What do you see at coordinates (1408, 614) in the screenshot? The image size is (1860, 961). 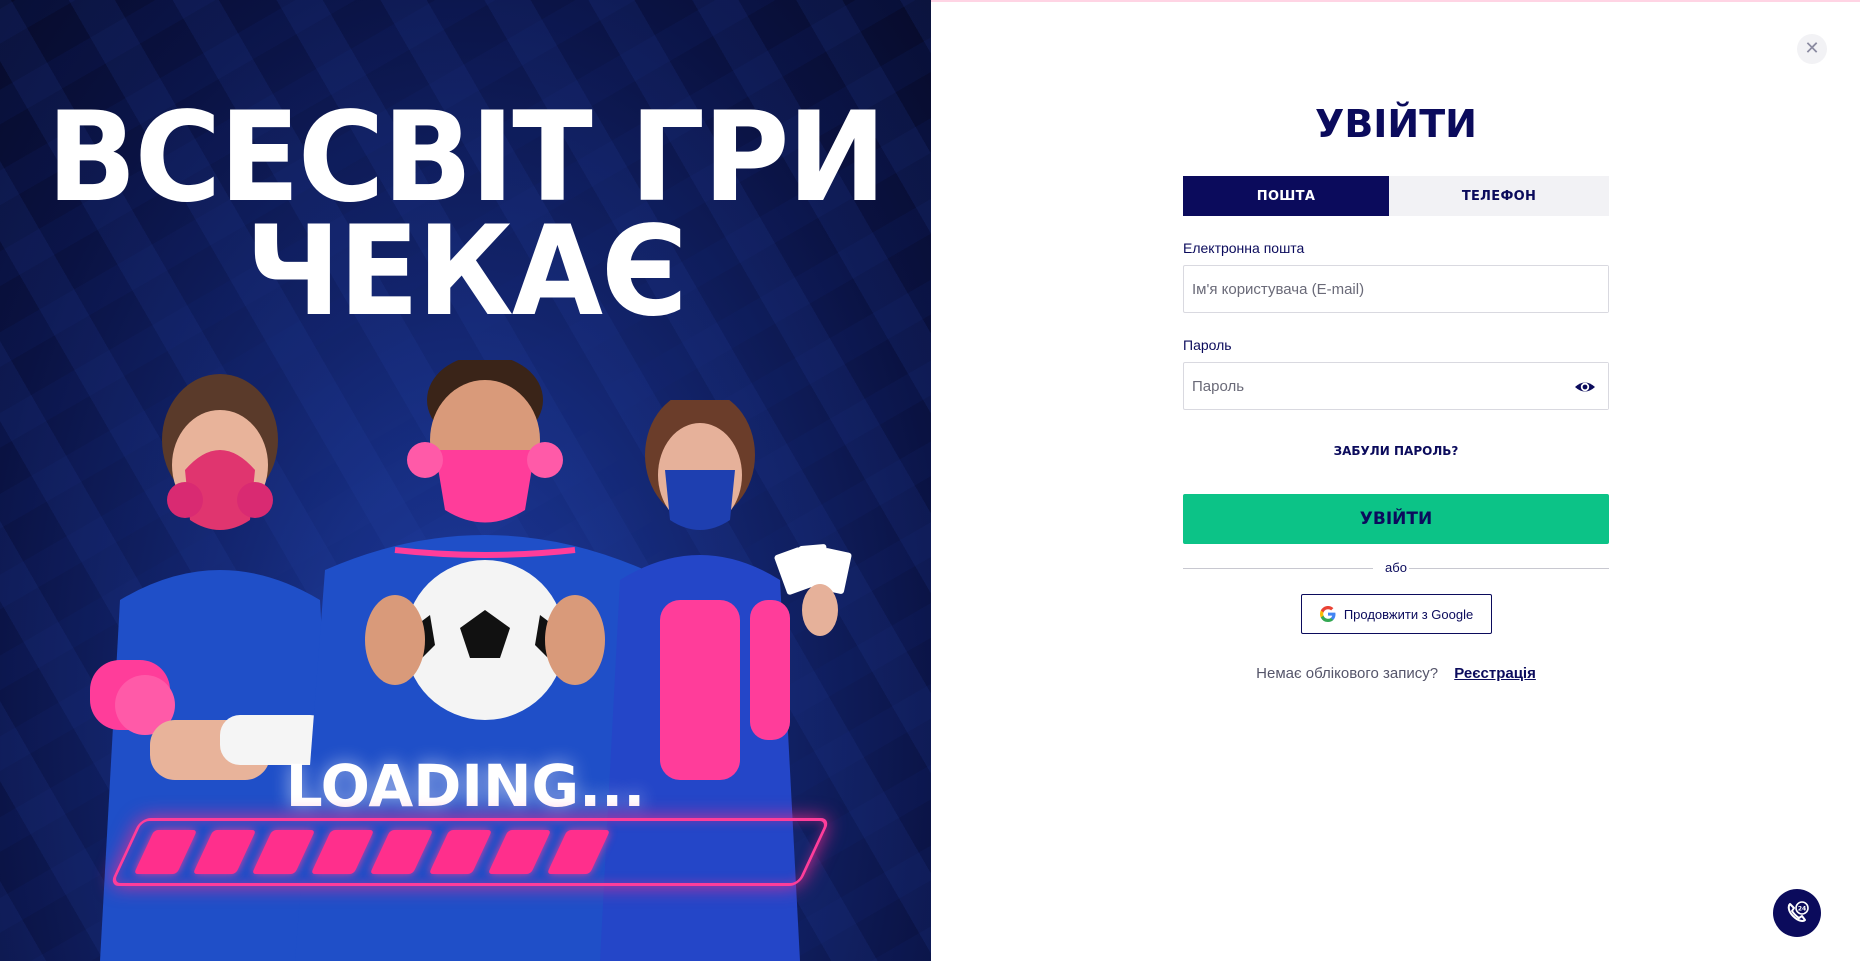 I see `google-button-label: Продовжити з Google` at bounding box center [1408, 614].